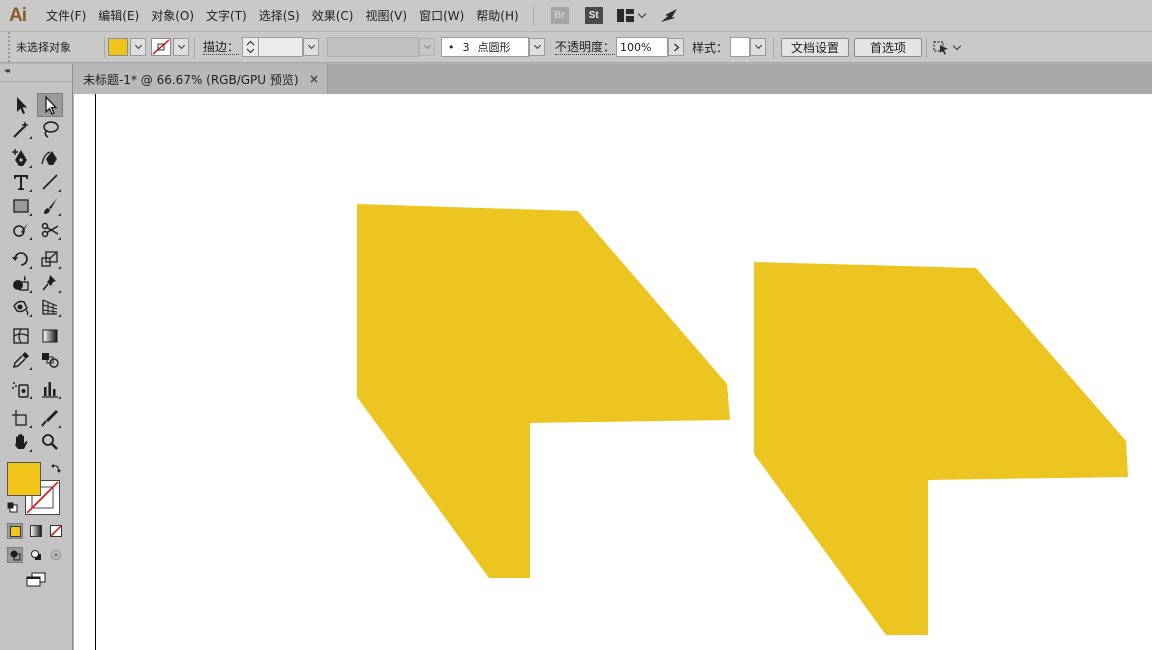 This screenshot has width=1152, height=650. Describe the element at coordinates (56, 468) in the screenshot. I see `swap-arrow-icon` at that location.